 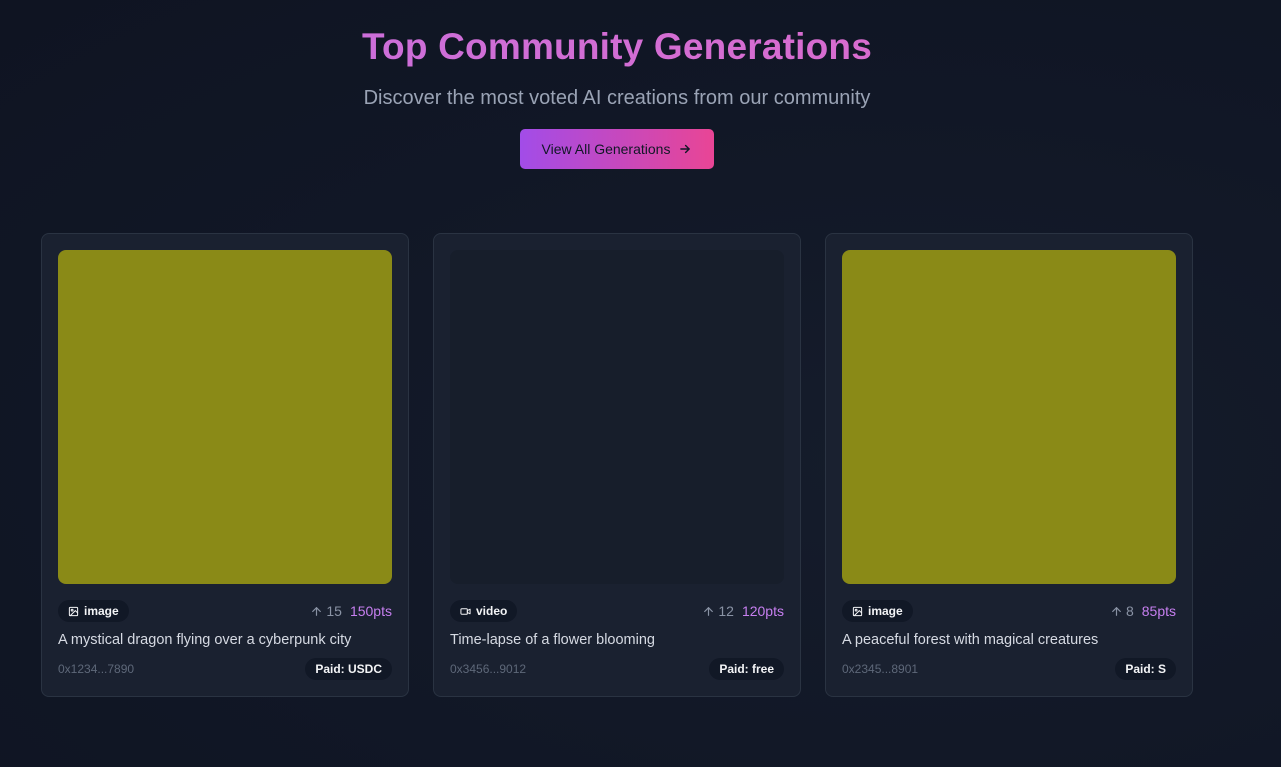 I want to click on card-meta-row: image 8 85pts, so click(x=1009, y=611).